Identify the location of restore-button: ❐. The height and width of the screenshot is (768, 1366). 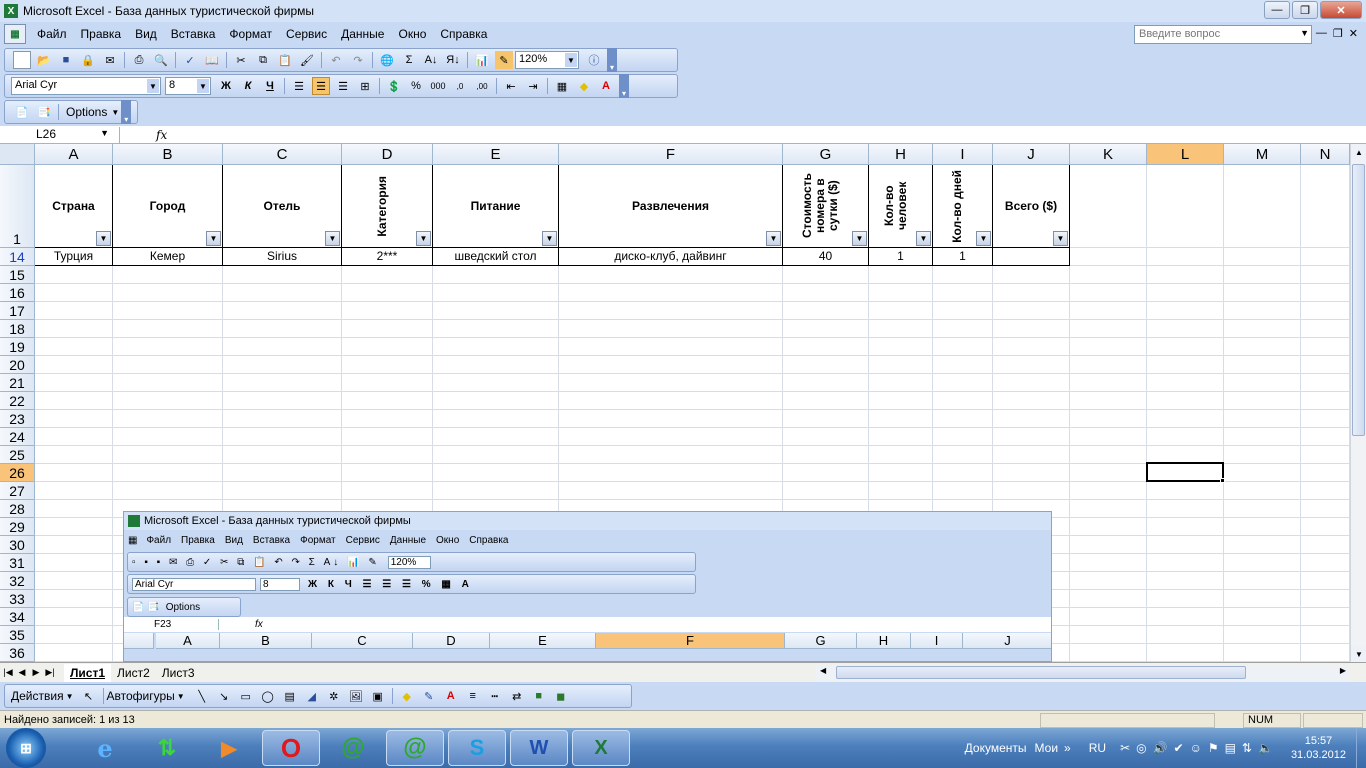
(1305, 10).